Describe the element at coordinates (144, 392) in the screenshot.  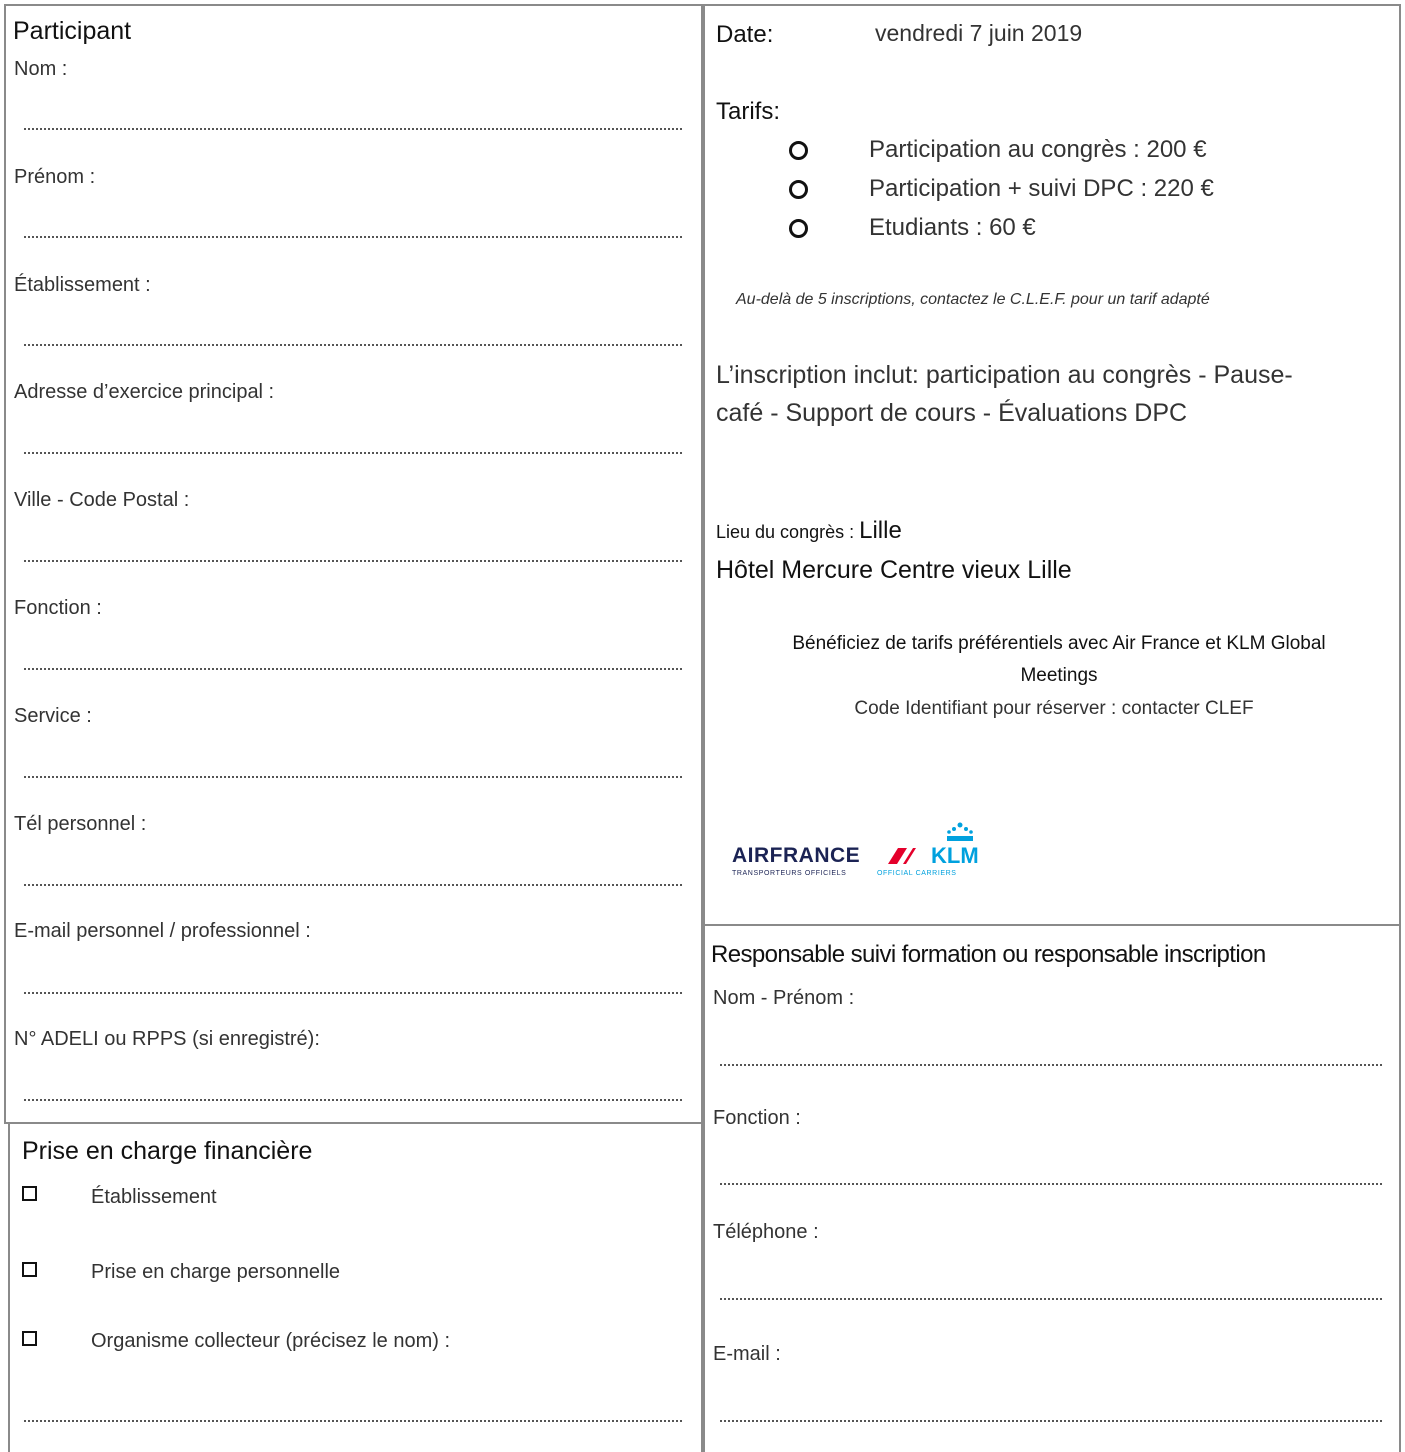
I see `adresse-label: Adresse d’exercice principal :` at that location.